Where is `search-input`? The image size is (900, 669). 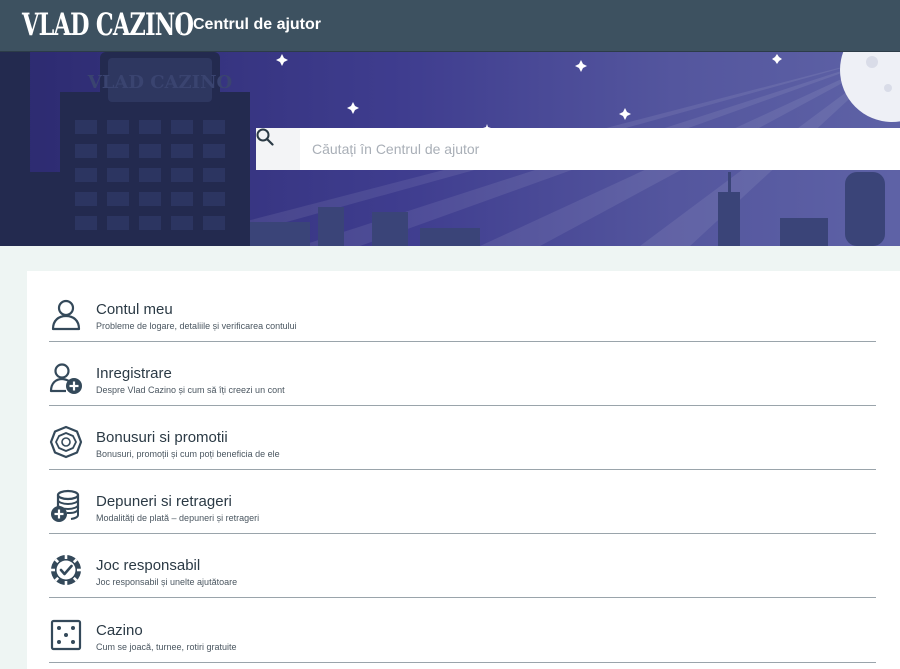
search-input is located at coordinates (600, 149).